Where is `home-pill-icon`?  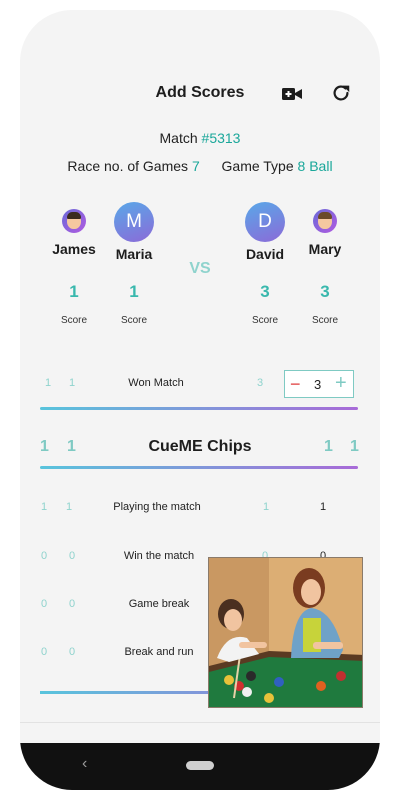
home-pill-icon is located at coordinates (200, 765).